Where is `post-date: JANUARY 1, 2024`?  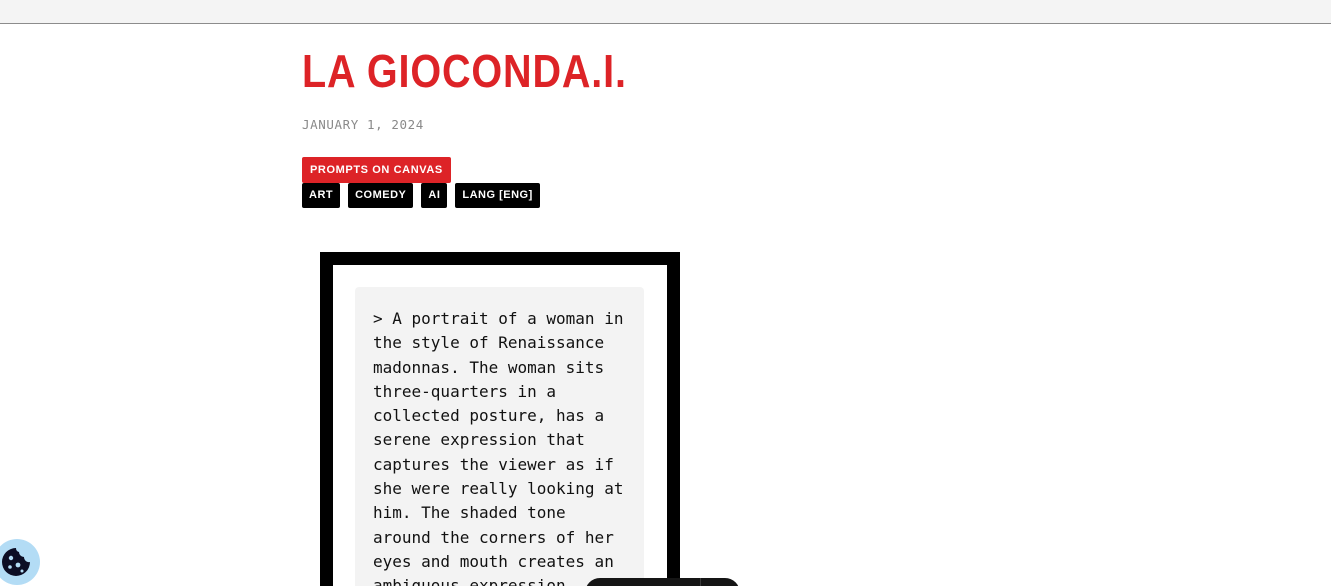 post-date: JANUARY 1, 2024 is located at coordinates (363, 124).